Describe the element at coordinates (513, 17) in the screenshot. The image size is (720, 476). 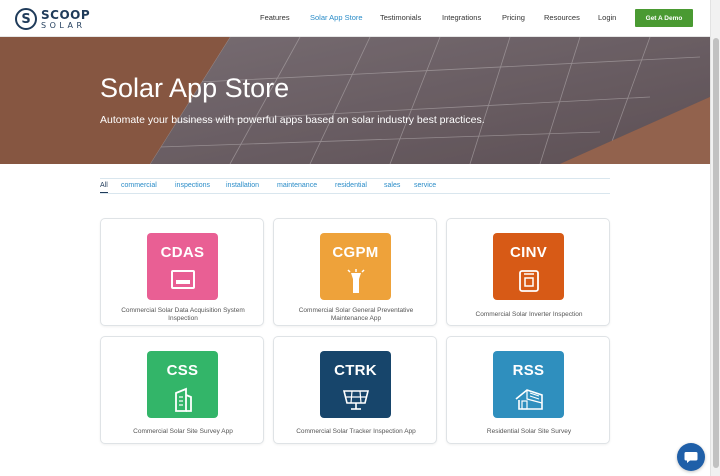
I see `nav-pricing: Pricing` at that location.